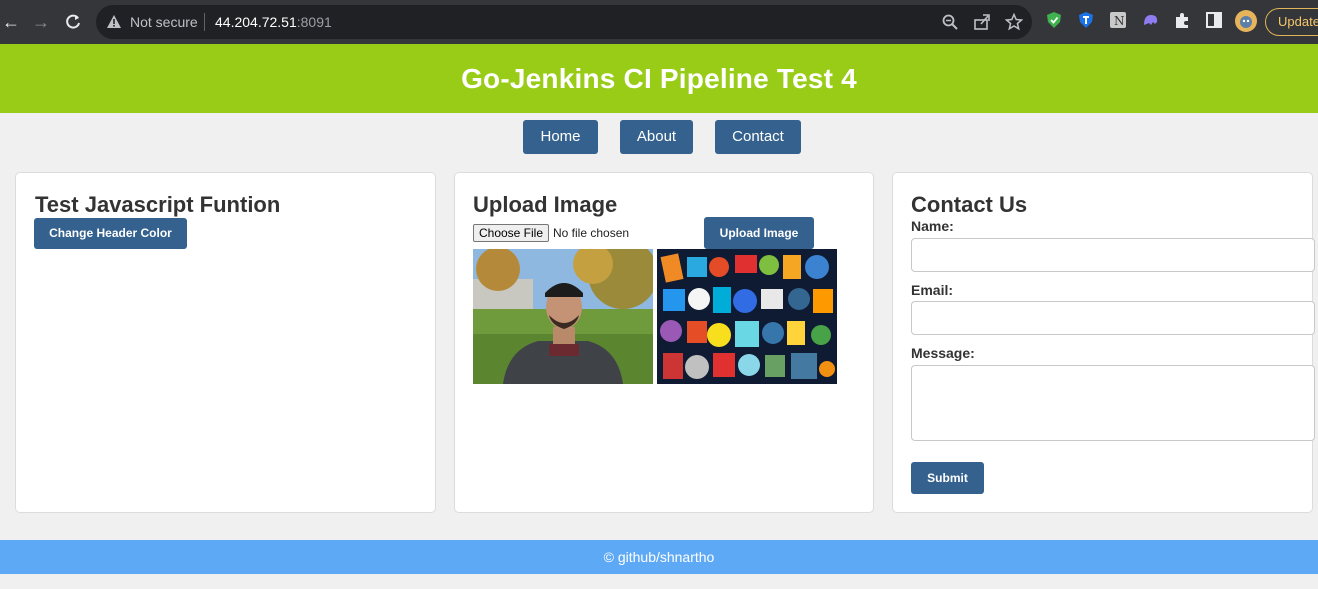 The width and height of the screenshot is (1318, 589). What do you see at coordinates (314, 22) in the screenshot?
I see `url-port: :8091` at bounding box center [314, 22].